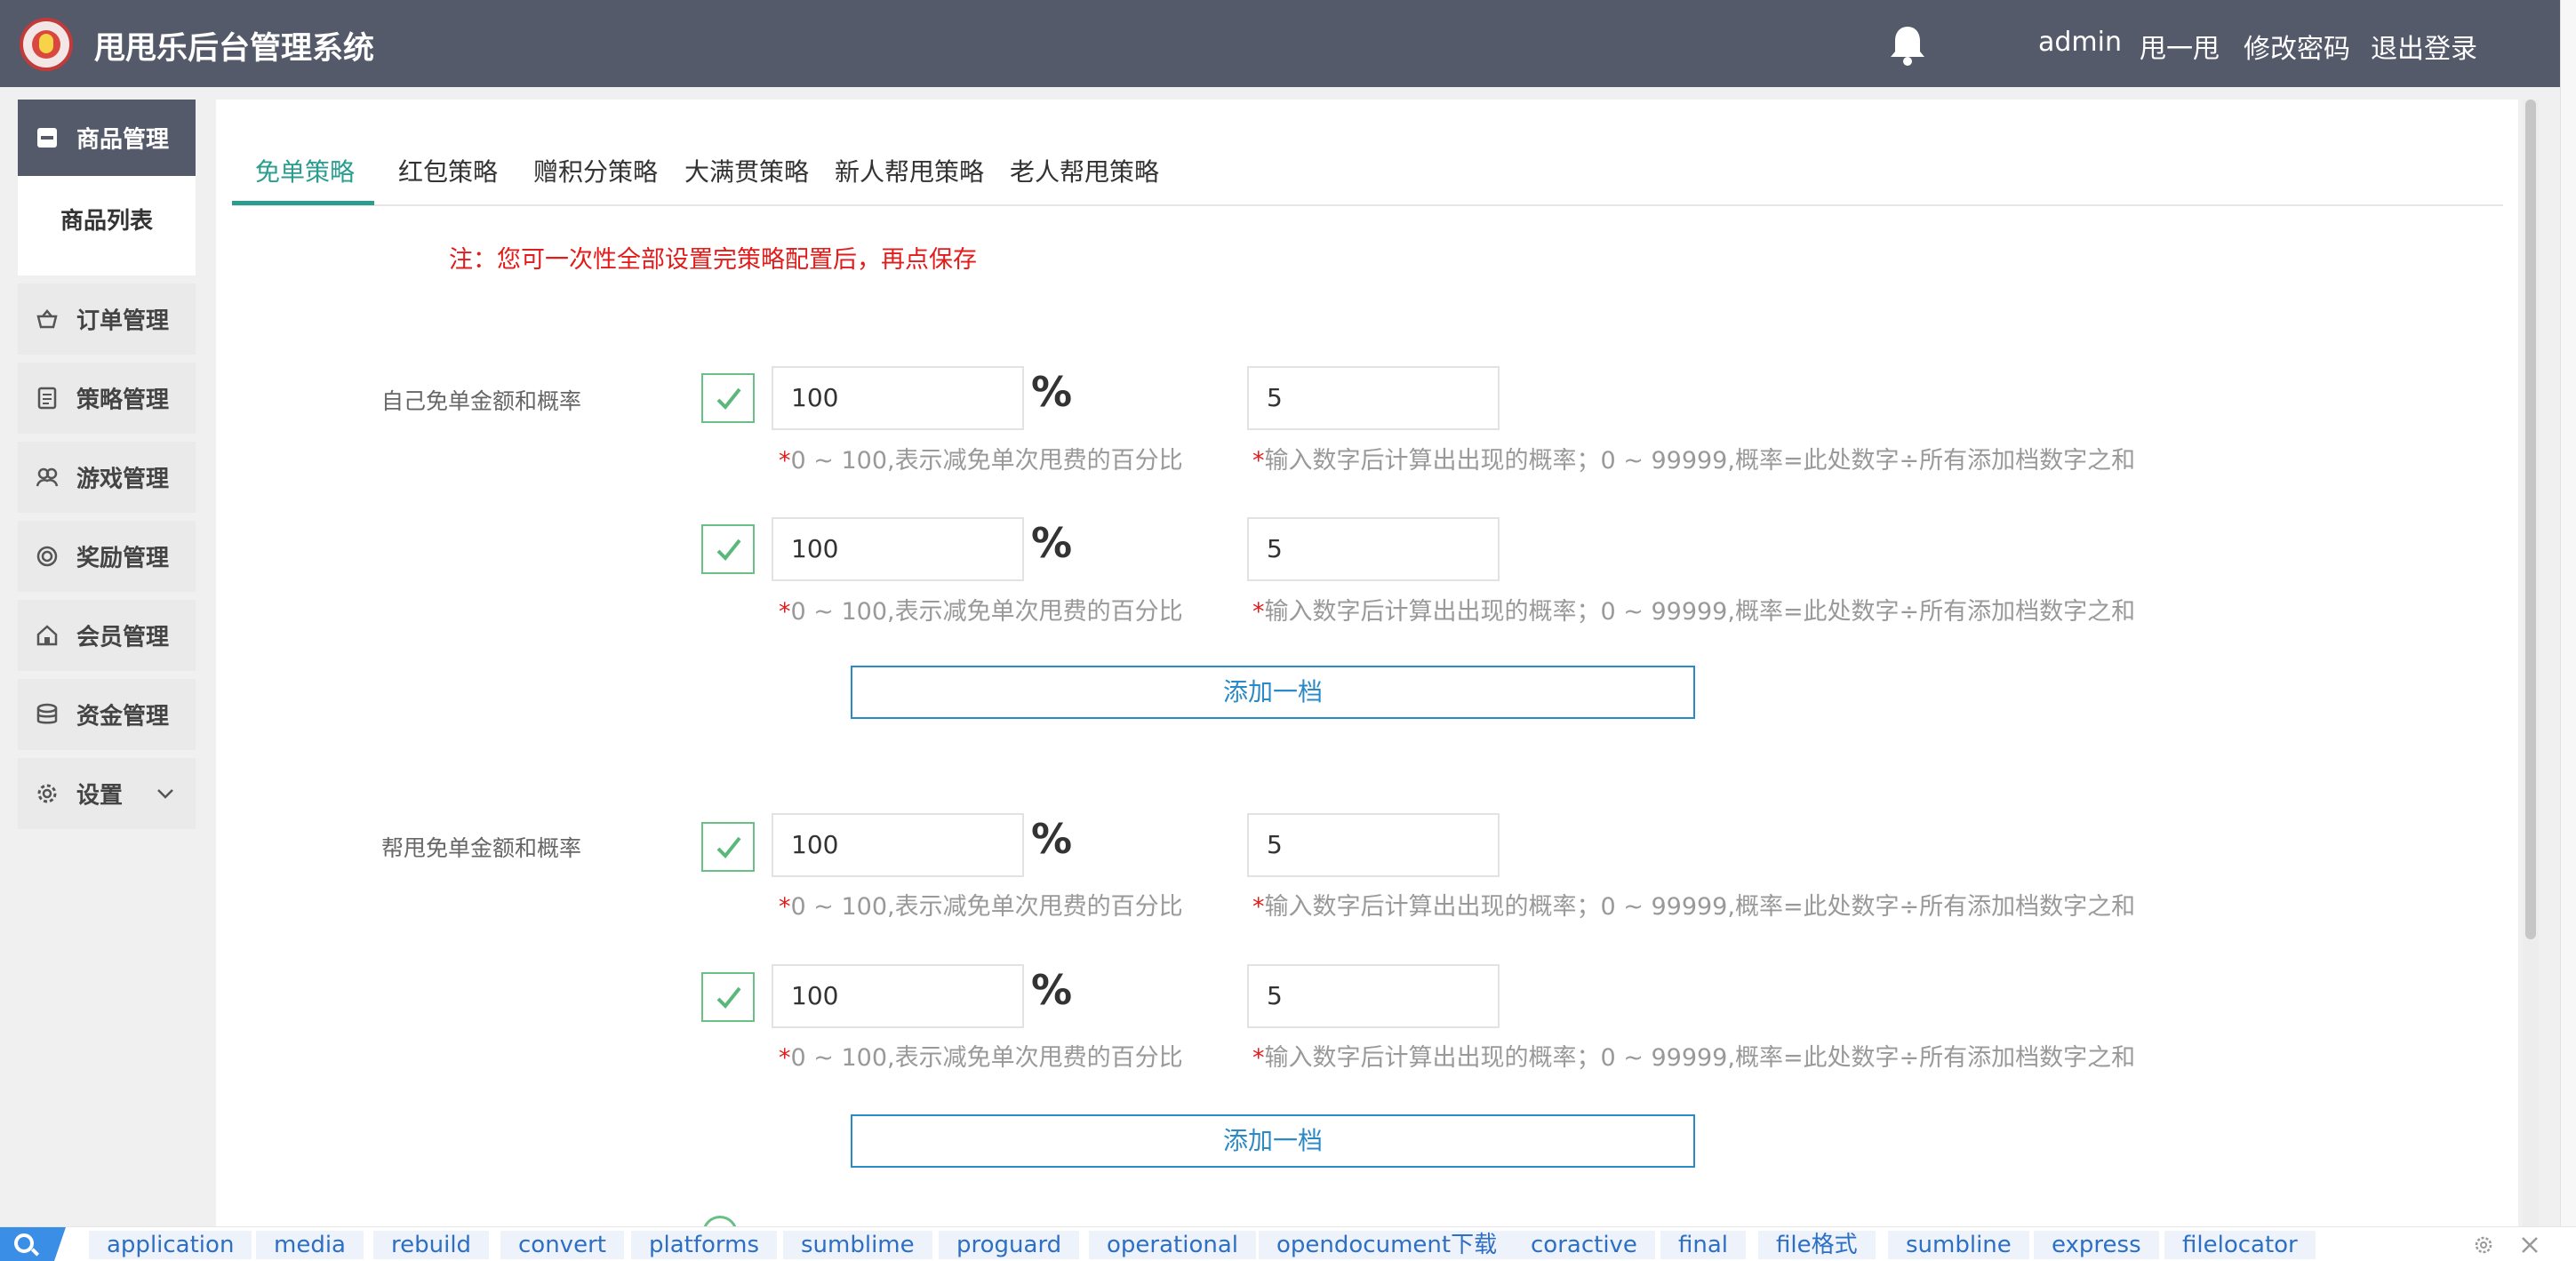  I want to click on coins-icon, so click(47, 713).